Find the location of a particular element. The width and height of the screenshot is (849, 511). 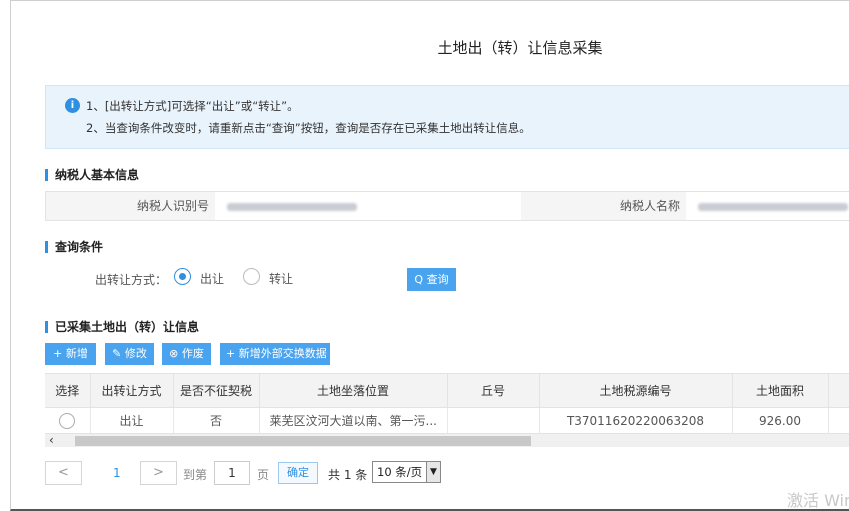

radio-sell is located at coordinates (182, 276).